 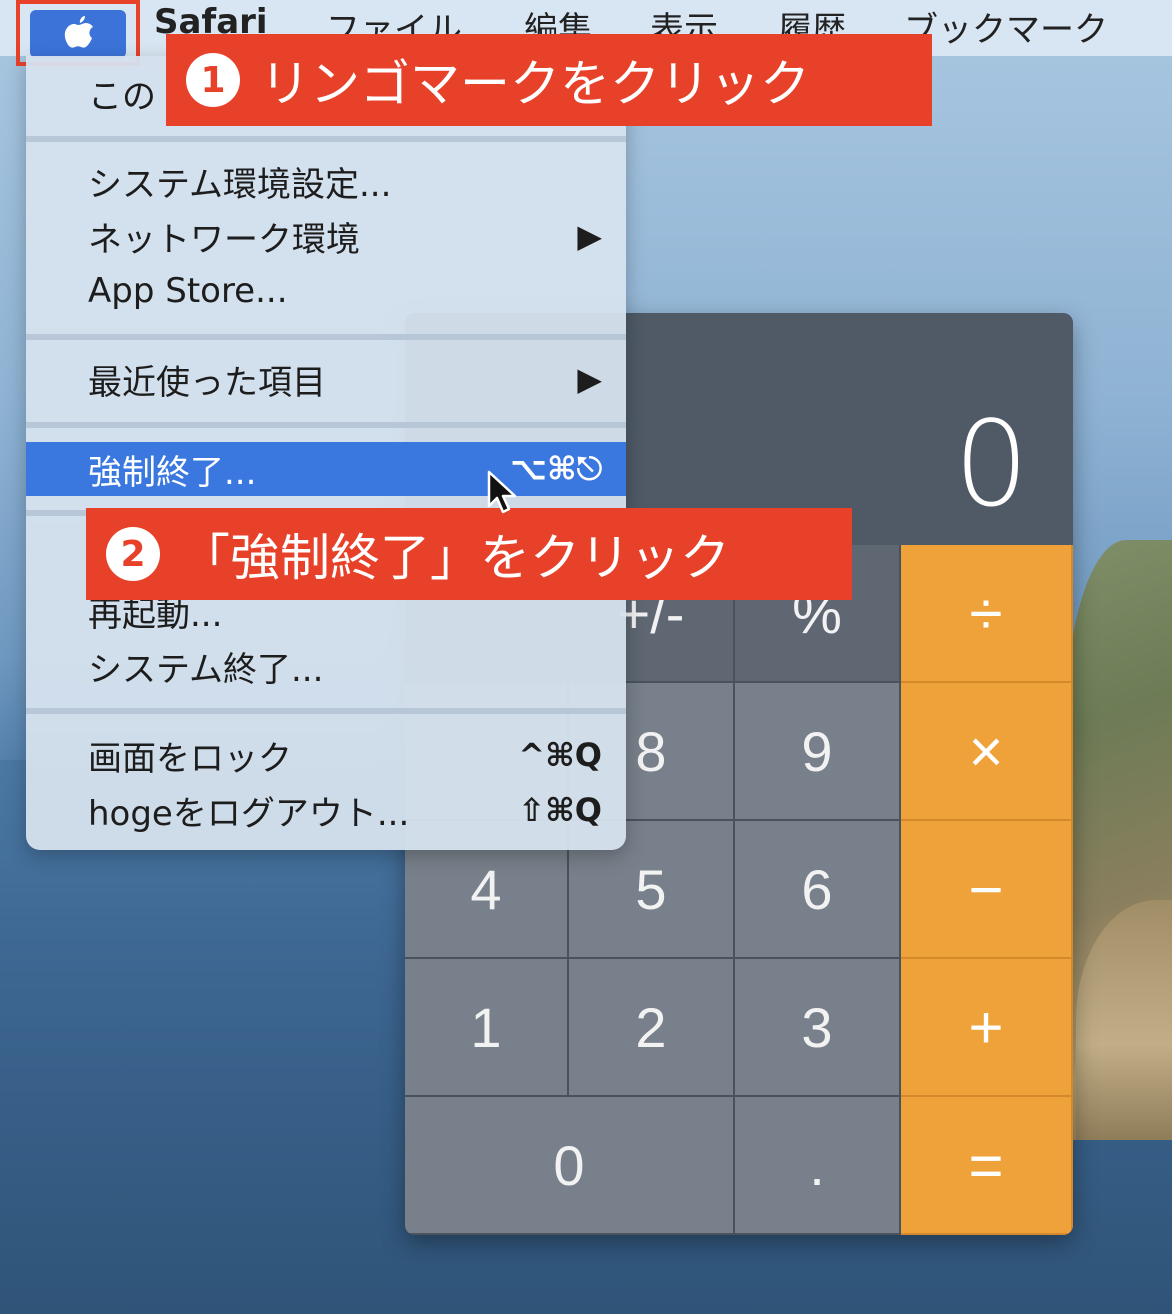 What do you see at coordinates (987, 752) in the screenshot?
I see `calc-key-multiply: ×` at bounding box center [987, 752].